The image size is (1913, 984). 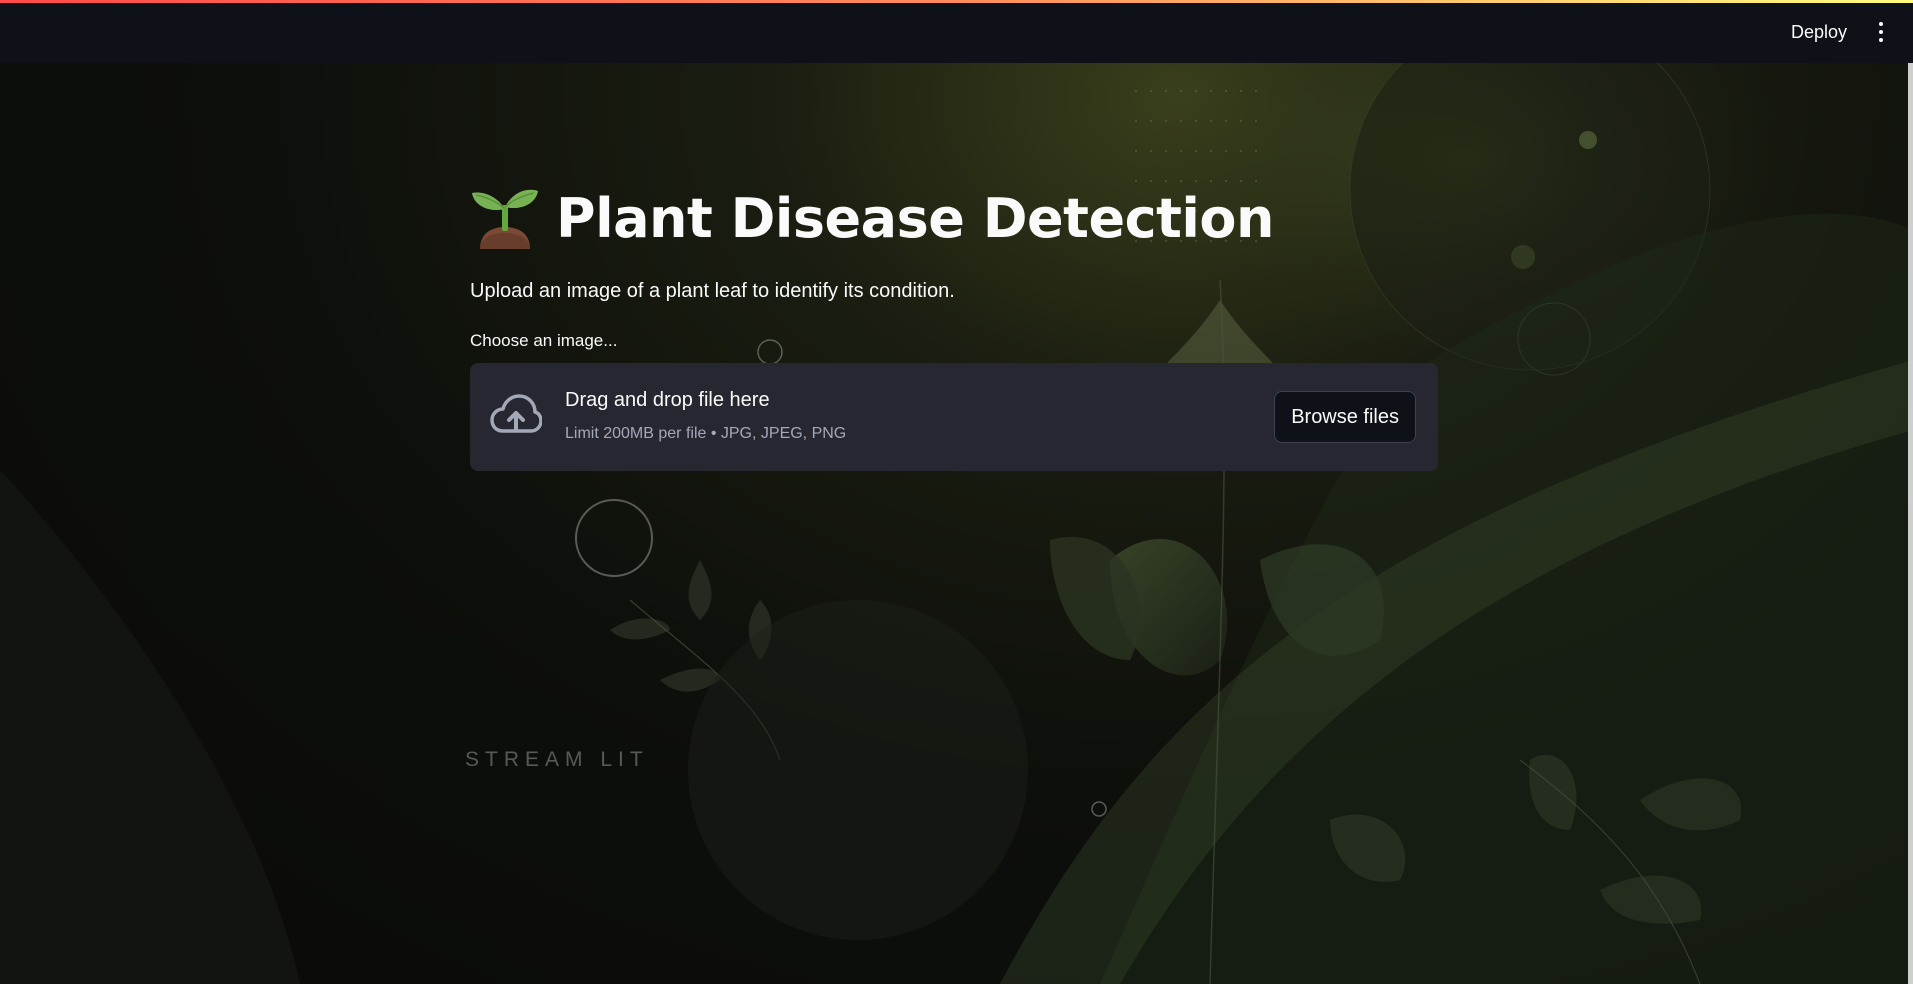 I want to click on page-title: Plant Disease Detection, so click(x=915, y=218).